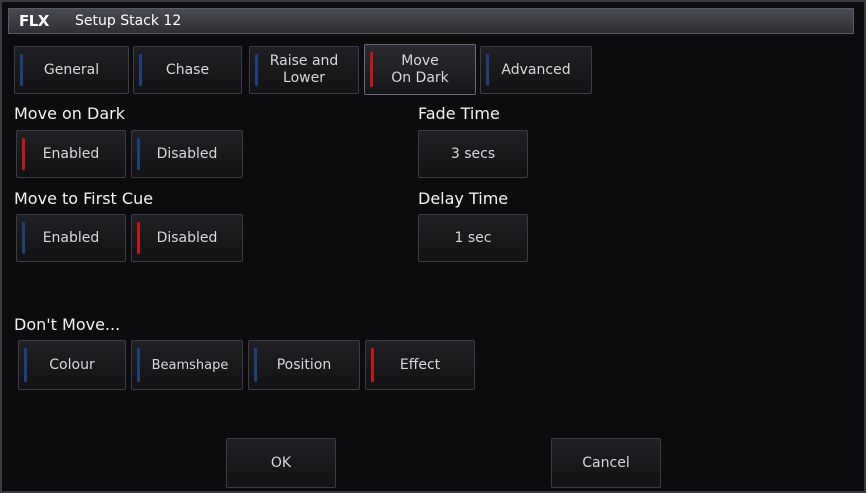  What do you see at coordinates (459, 113) in the screenshot?
I see `fade-time-label: Fade Time` at bounding box center [459, 113].